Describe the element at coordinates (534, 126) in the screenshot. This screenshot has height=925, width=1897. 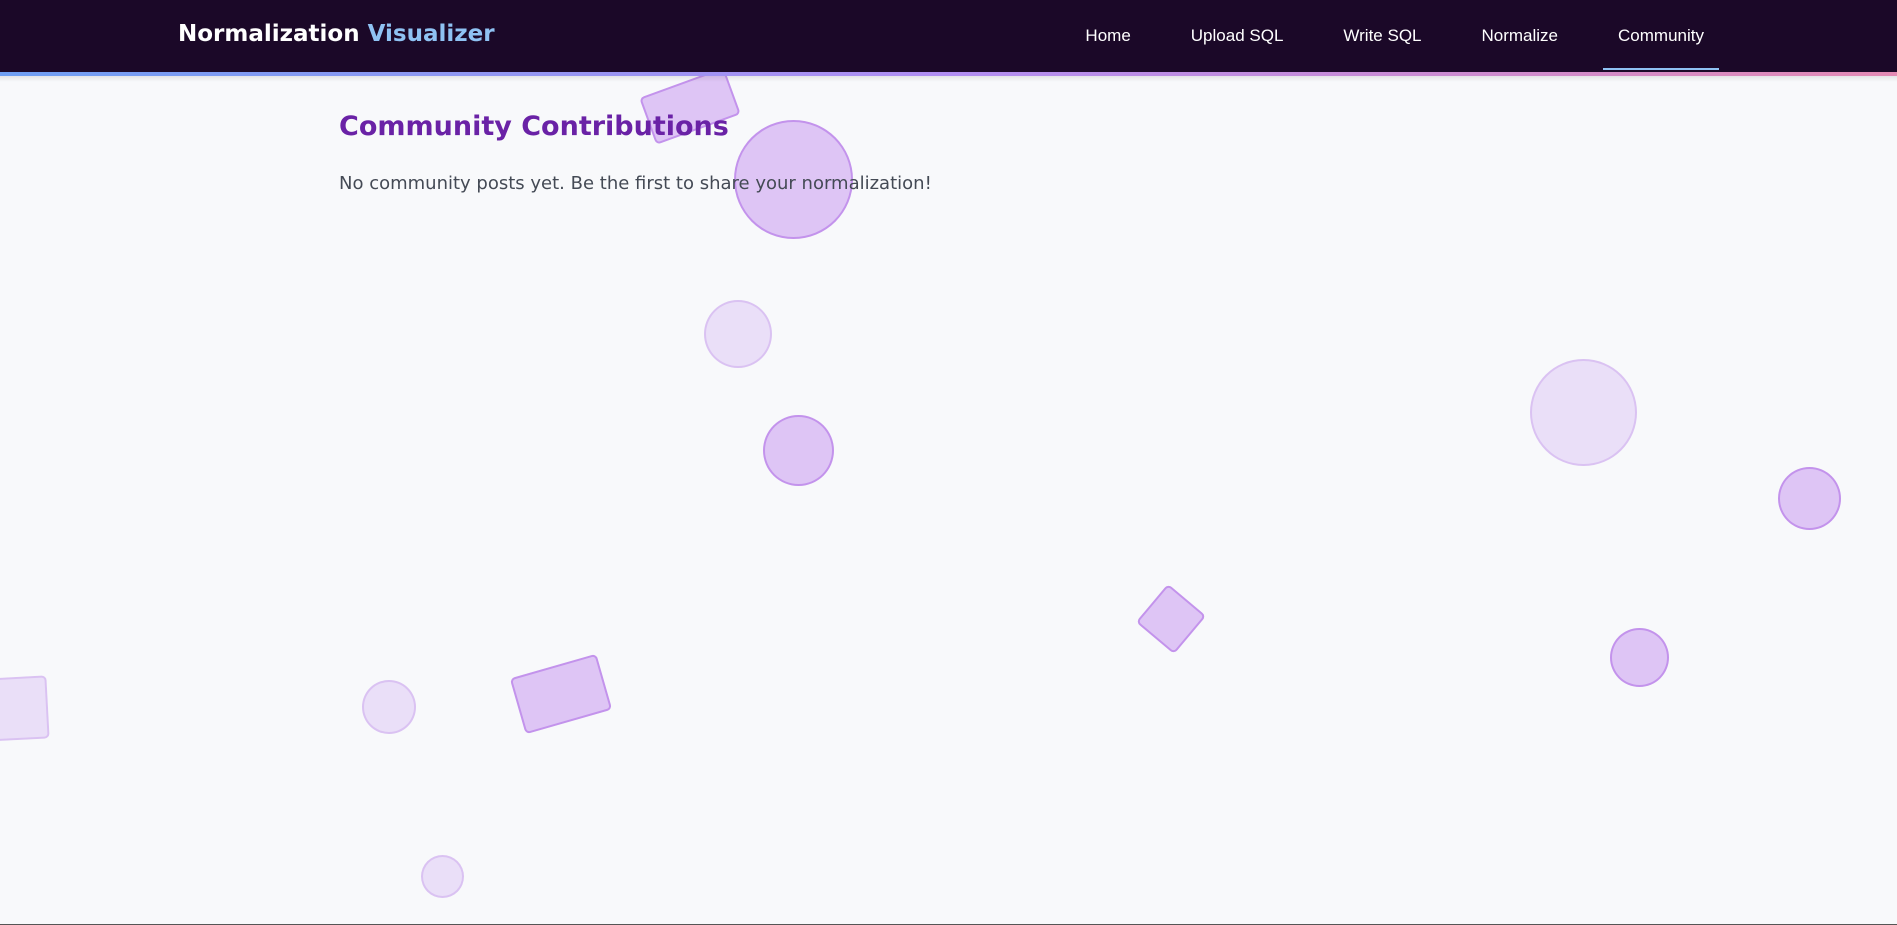
I see `page-title: Community Contributions` at that location.